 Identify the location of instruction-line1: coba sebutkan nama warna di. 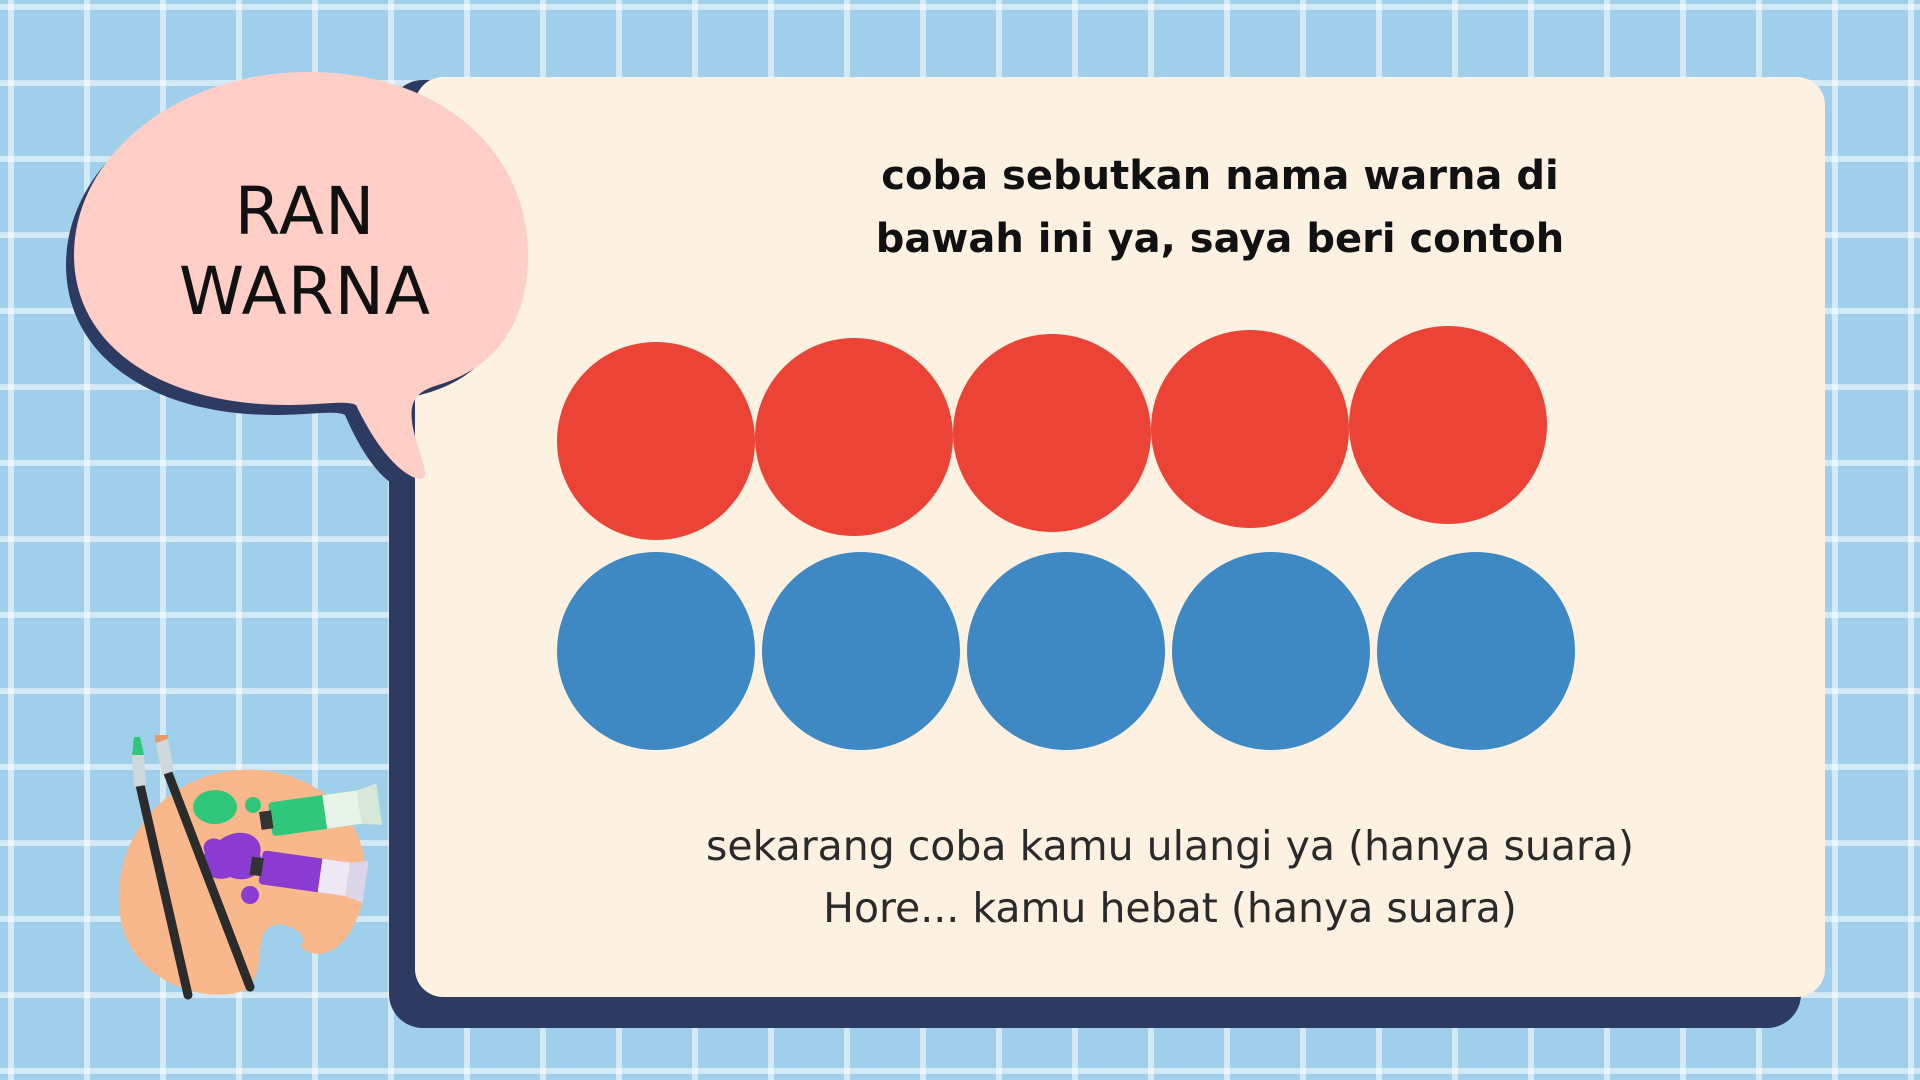
(1220, 176).